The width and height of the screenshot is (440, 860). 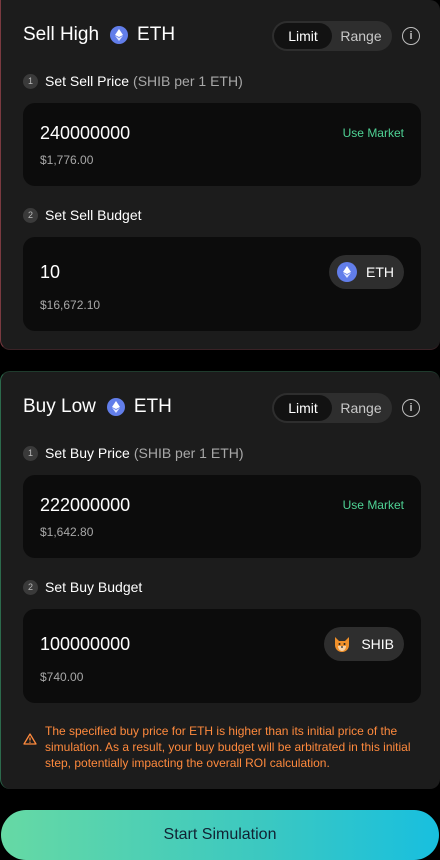 I want to click on token-symbol: SHIB, so click(x=377, y=644).